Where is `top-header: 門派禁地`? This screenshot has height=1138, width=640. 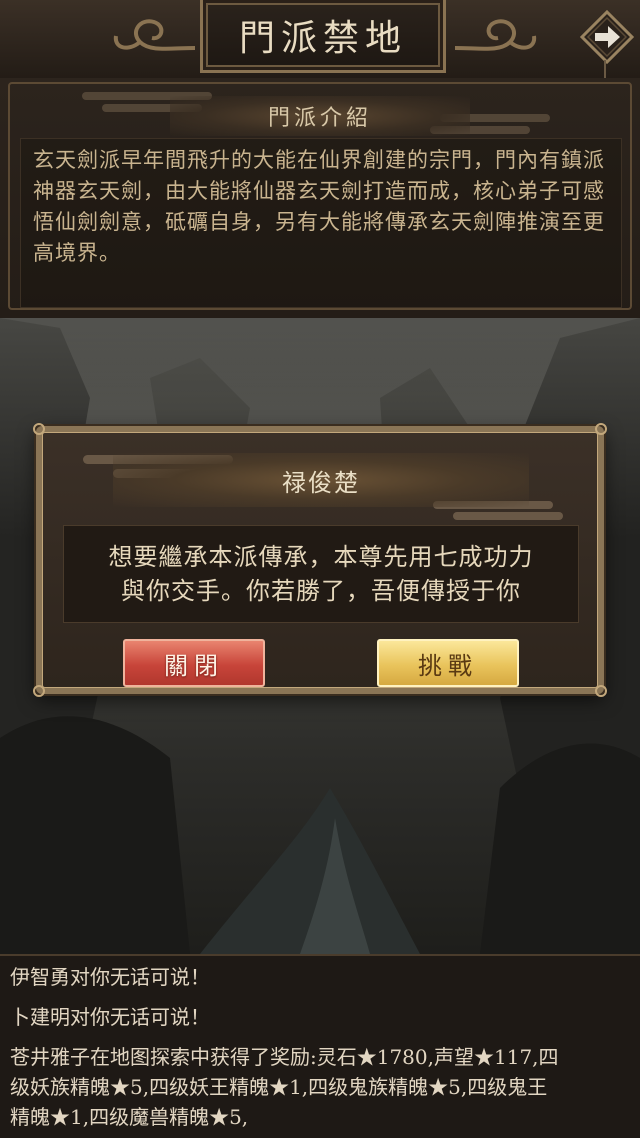 top-header: 門派禁地 is located at coordinates (320, 40).